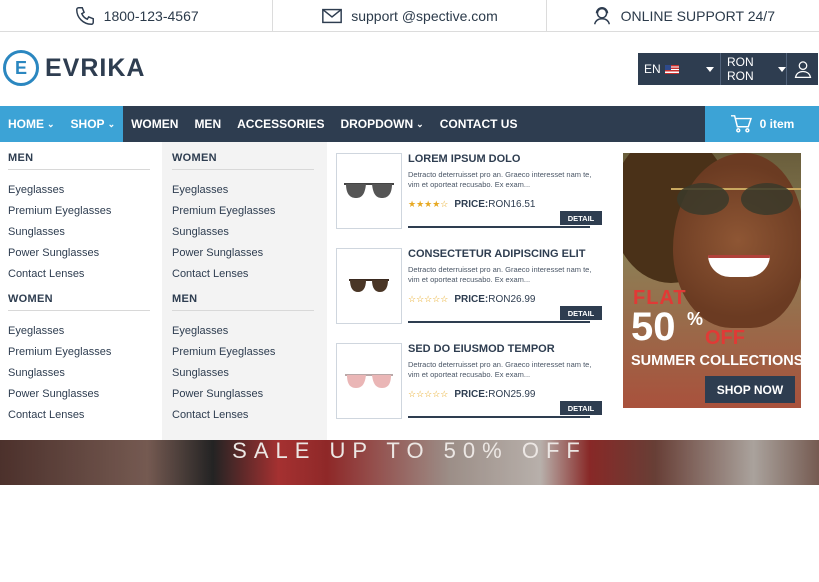  Describe the element at coordinates (21, 68) in the screenshot. I see `logo-mark-icon: E` at that location.